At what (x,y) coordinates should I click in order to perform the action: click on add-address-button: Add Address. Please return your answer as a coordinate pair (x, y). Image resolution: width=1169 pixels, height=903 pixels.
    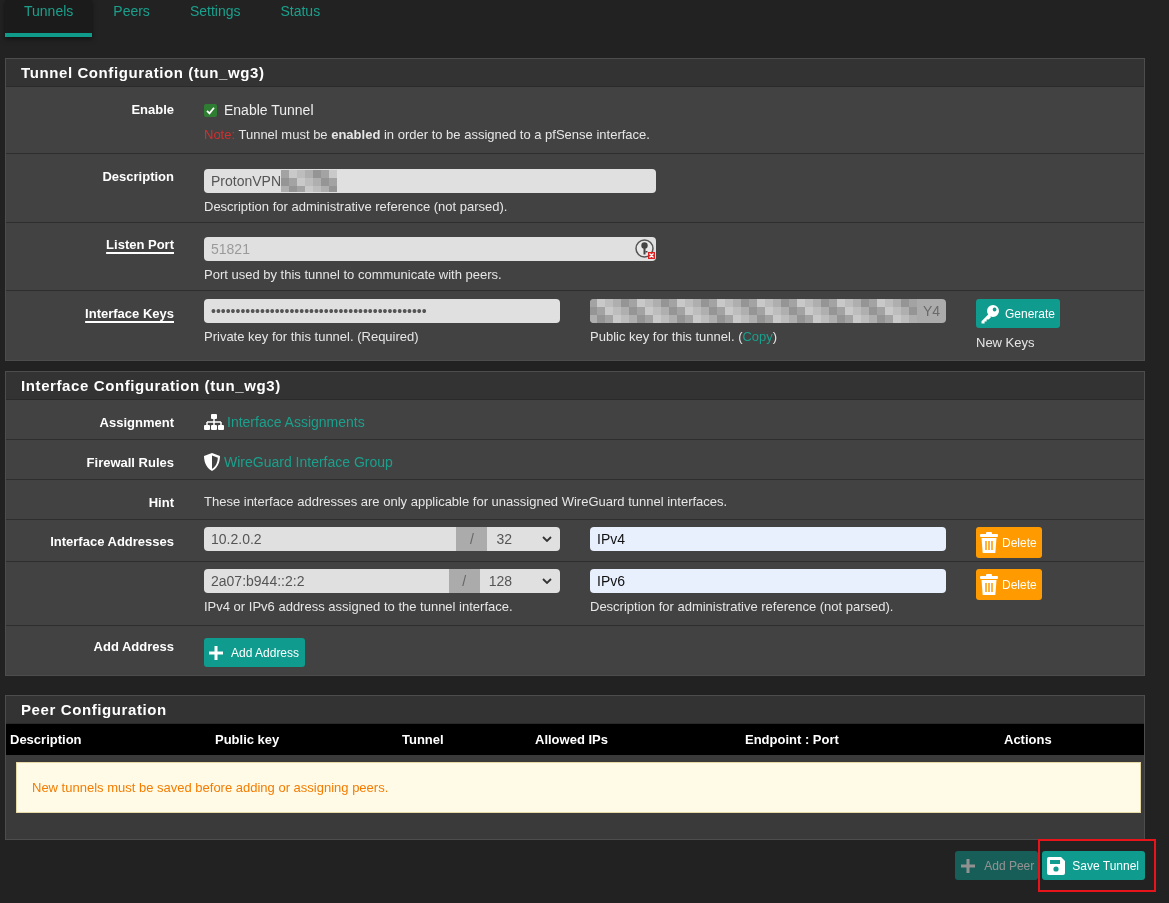
    Looking at the image, I should click on (255, 652).